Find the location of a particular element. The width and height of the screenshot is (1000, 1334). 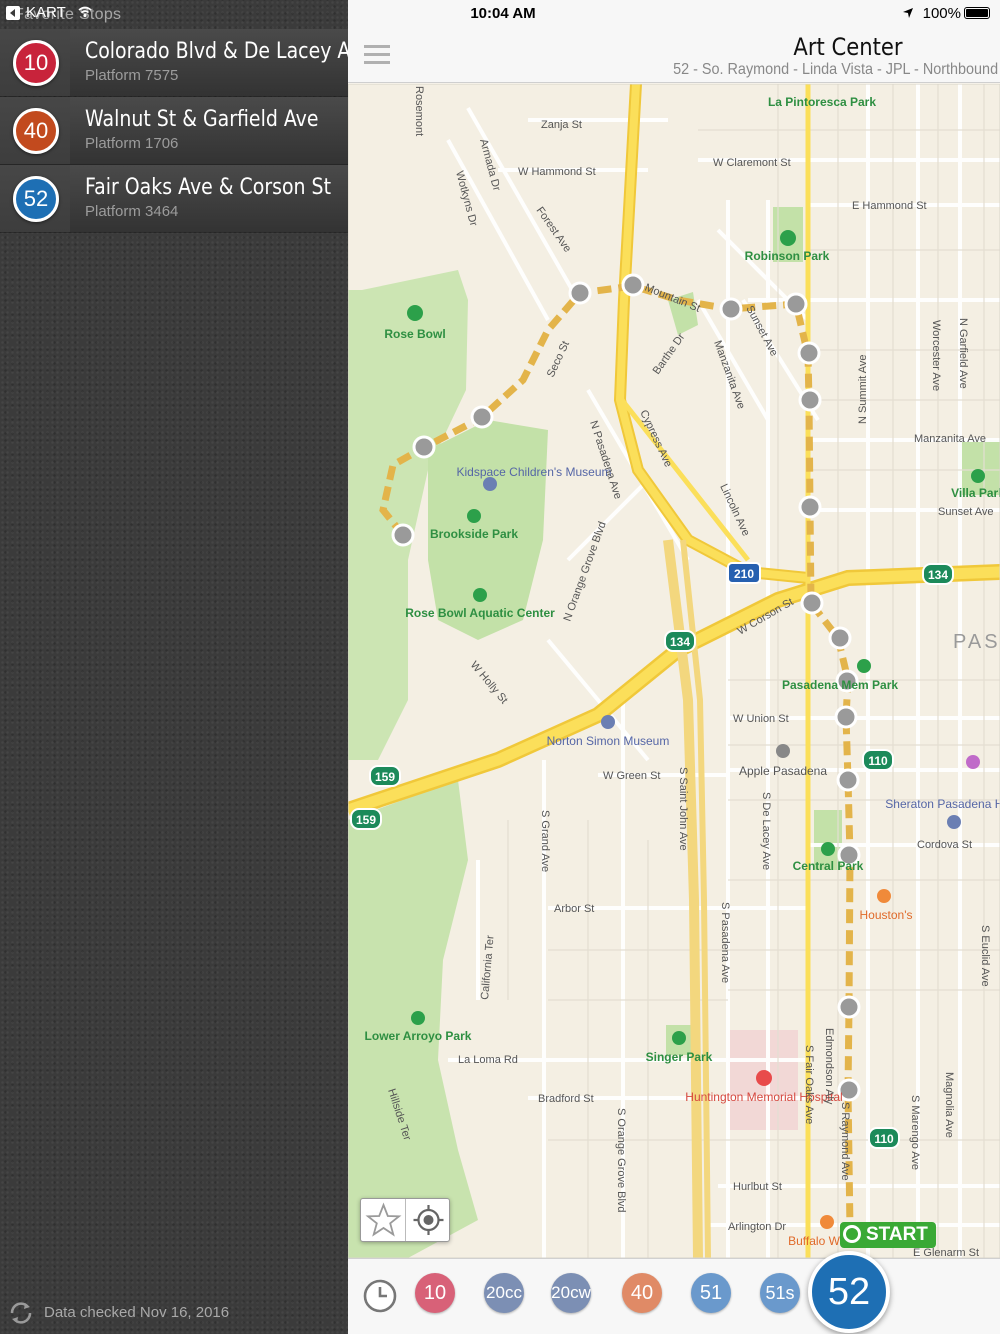

svg-text: Pasadena Mem Park is located at coordinates (840, 685).